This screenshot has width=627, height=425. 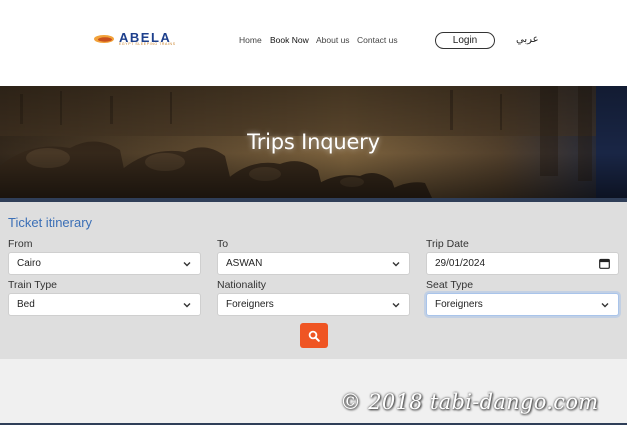 What do you see at coordinates (522, 304) in the screenshot?
I see `seat-type-select: Foreigners` at bounding box center [522, 304].